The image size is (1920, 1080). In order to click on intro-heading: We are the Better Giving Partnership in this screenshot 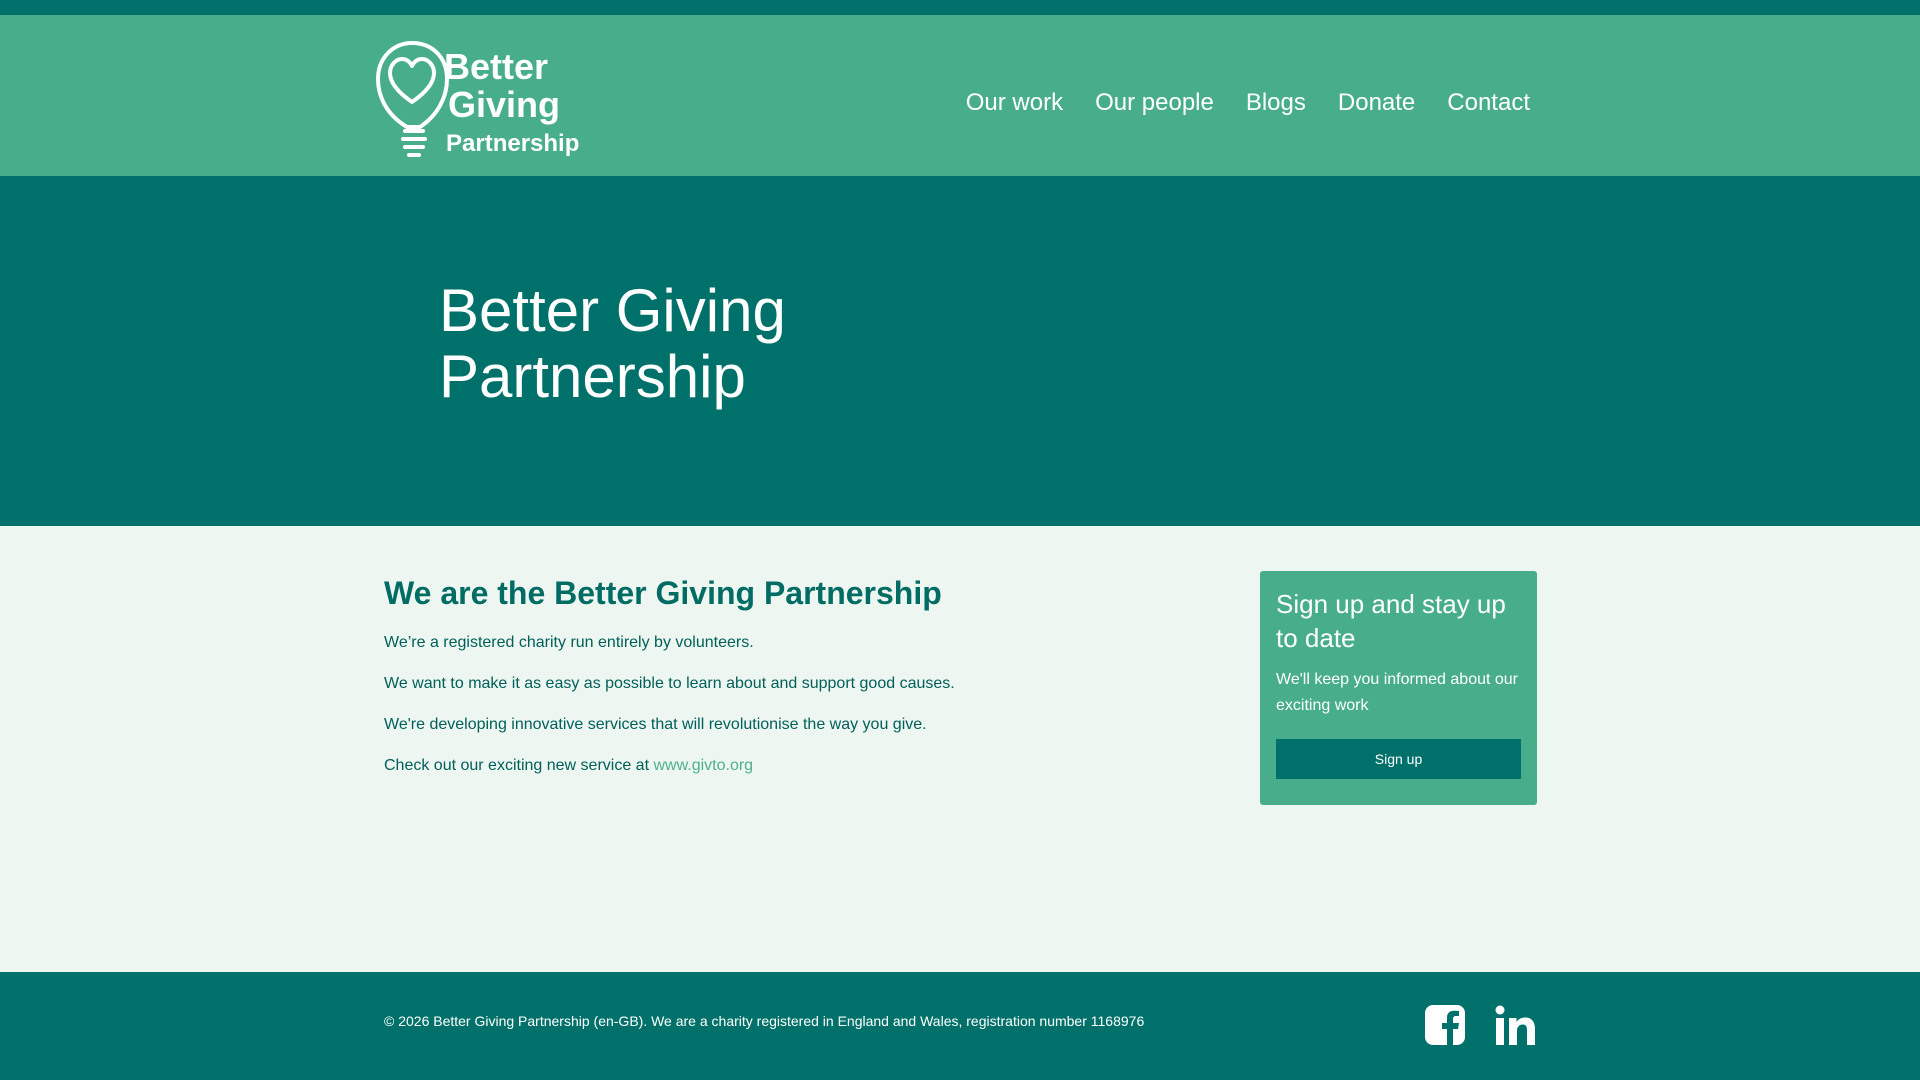, I will do `click(663, 593)`.